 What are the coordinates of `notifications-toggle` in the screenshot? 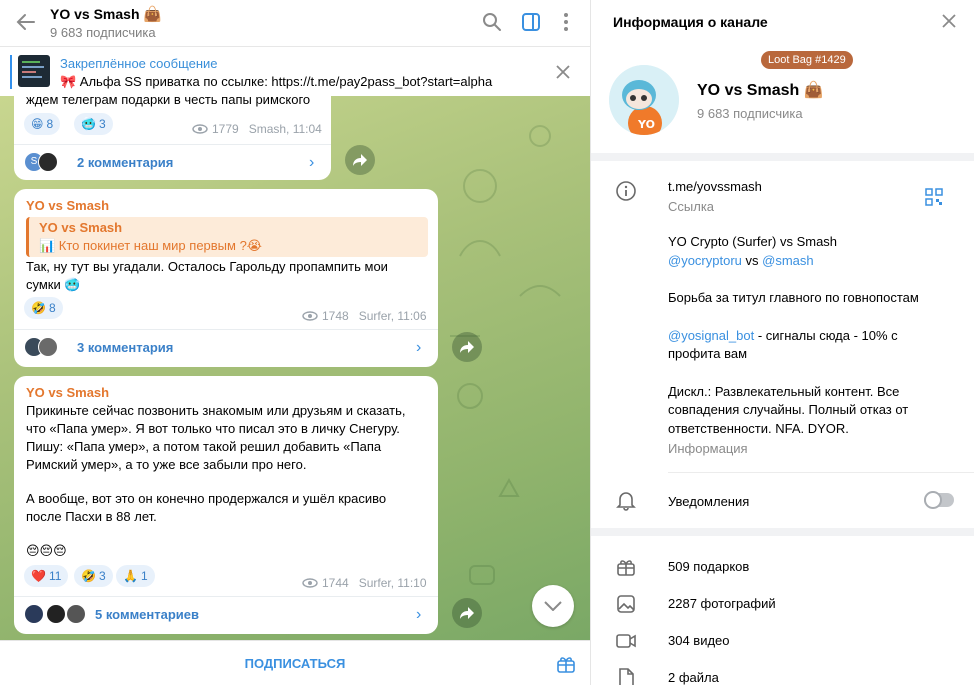 It's located at (939, 500).